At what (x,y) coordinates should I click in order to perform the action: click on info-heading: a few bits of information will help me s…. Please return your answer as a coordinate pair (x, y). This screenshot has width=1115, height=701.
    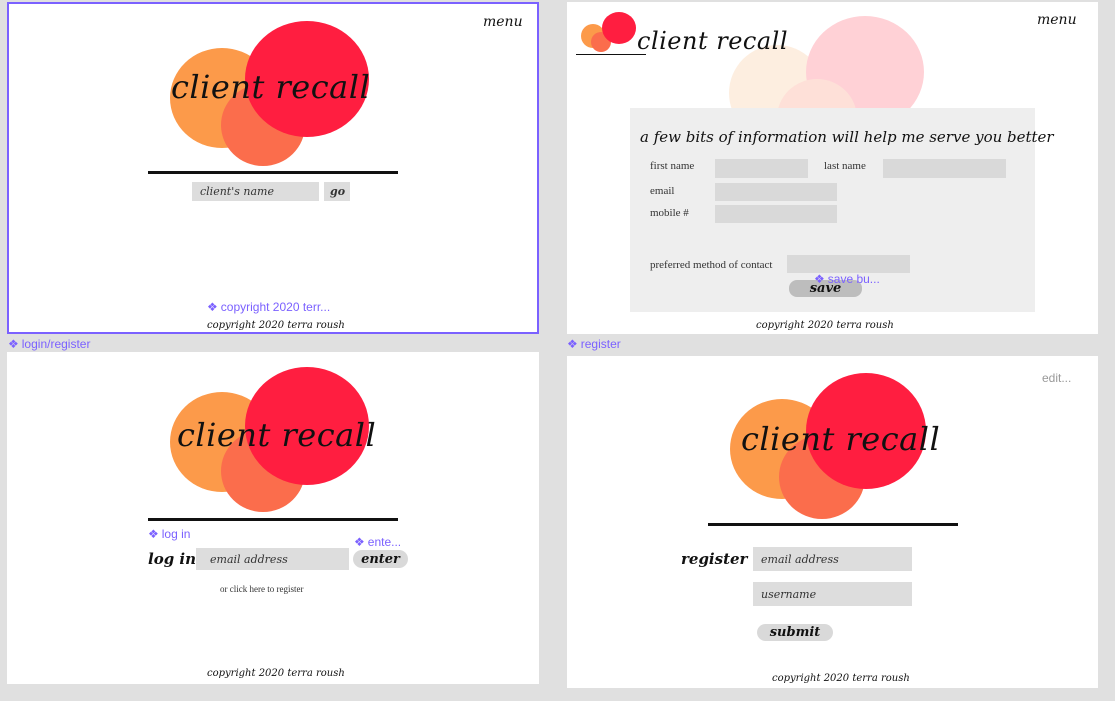
    Looking at the image, I should click on (847, 137).